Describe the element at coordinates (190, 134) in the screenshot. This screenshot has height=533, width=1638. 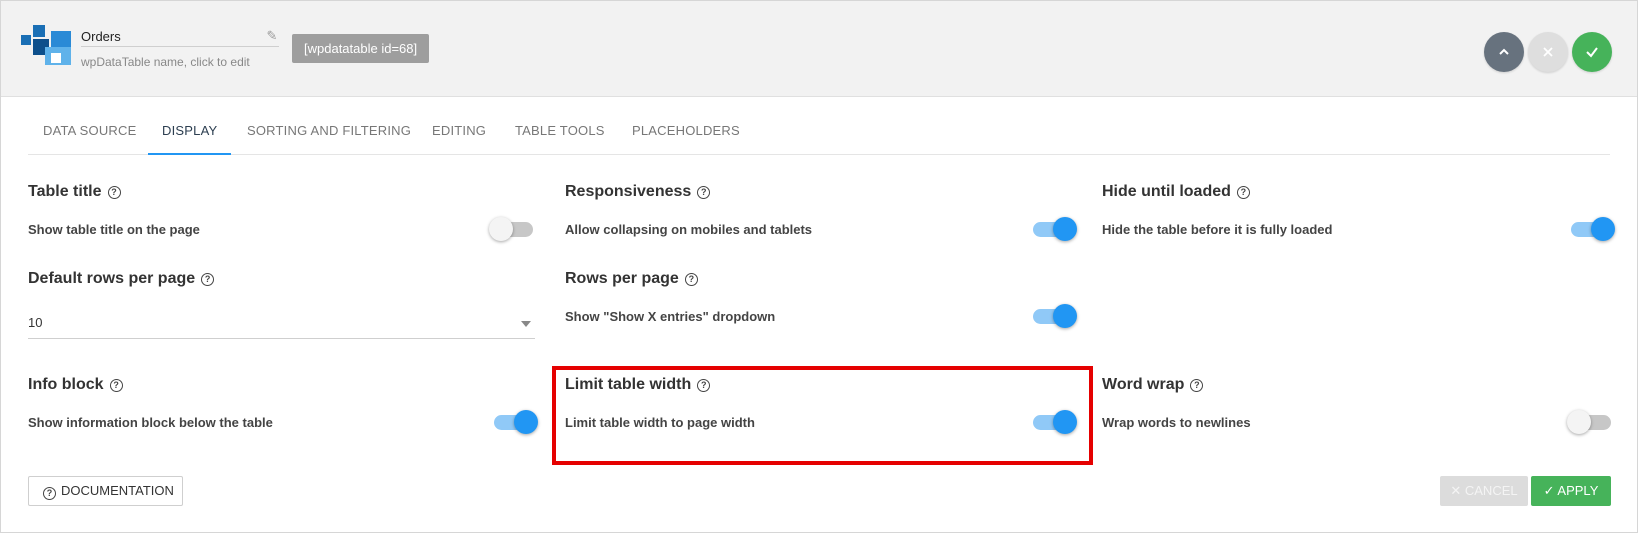
I see `tab-display: DISPLAY` at that location.